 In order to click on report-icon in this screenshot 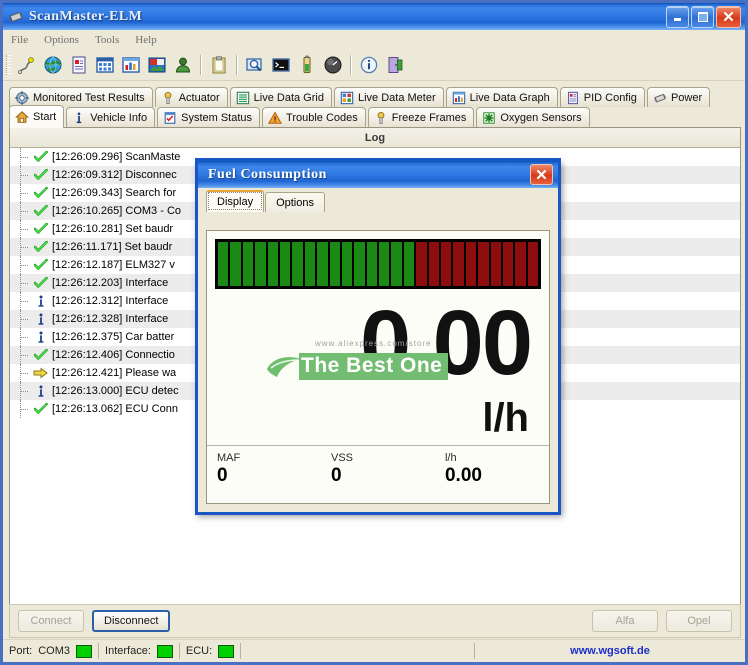, I will do `click(79, 65)`.